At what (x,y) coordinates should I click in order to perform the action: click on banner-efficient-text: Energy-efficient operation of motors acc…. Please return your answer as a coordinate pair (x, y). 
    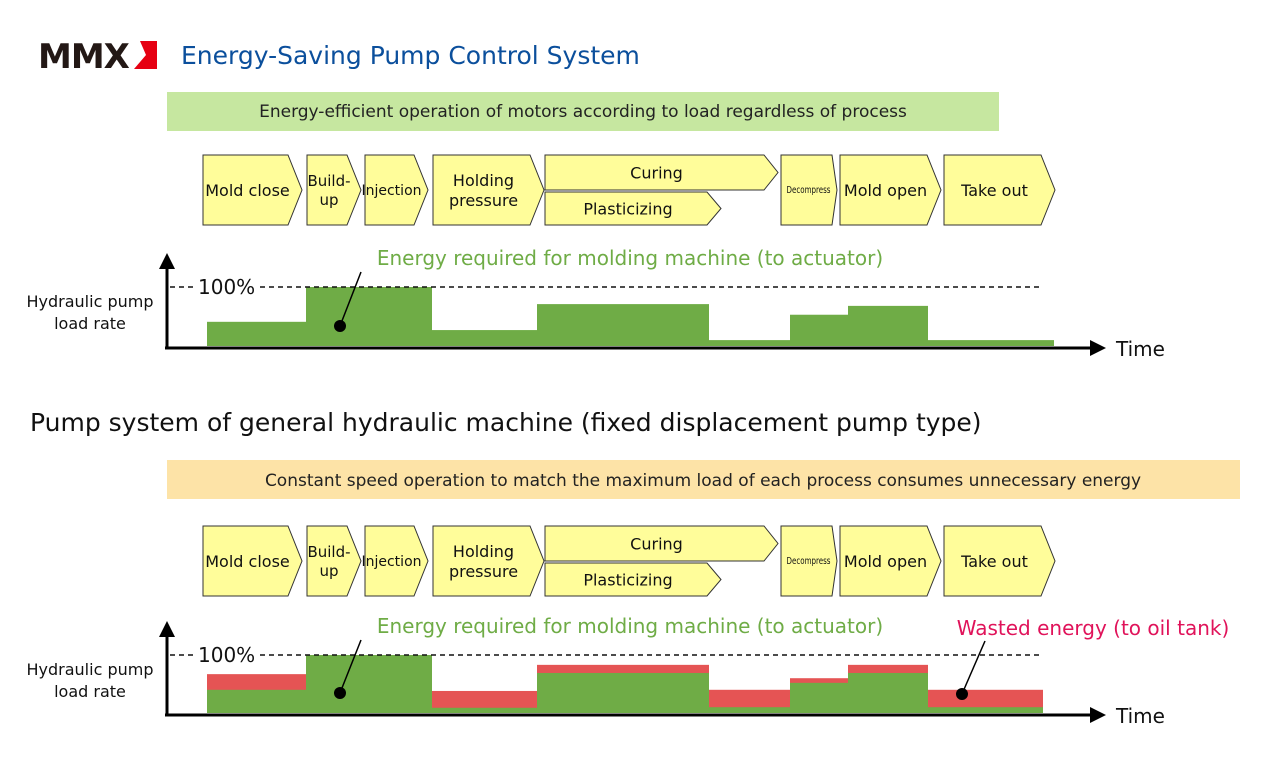
    Looking at the image, I should click on (583, 112).